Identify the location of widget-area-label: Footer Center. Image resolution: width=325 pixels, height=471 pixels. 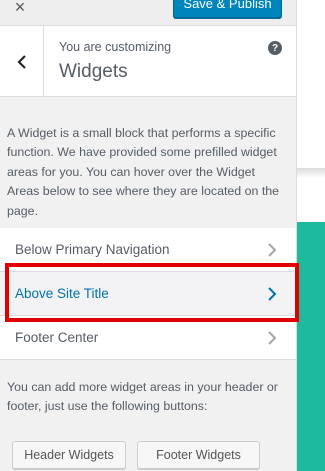
(57, 337).